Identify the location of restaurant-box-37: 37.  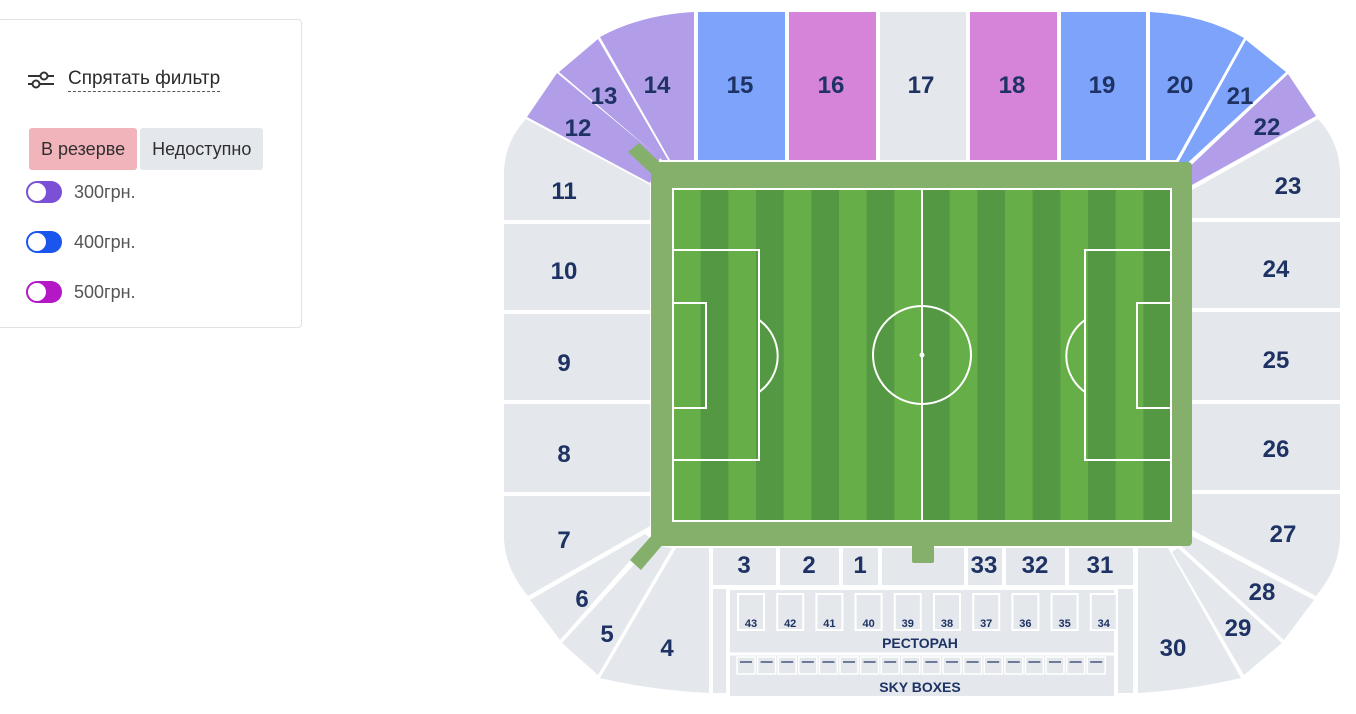
(986, 612).